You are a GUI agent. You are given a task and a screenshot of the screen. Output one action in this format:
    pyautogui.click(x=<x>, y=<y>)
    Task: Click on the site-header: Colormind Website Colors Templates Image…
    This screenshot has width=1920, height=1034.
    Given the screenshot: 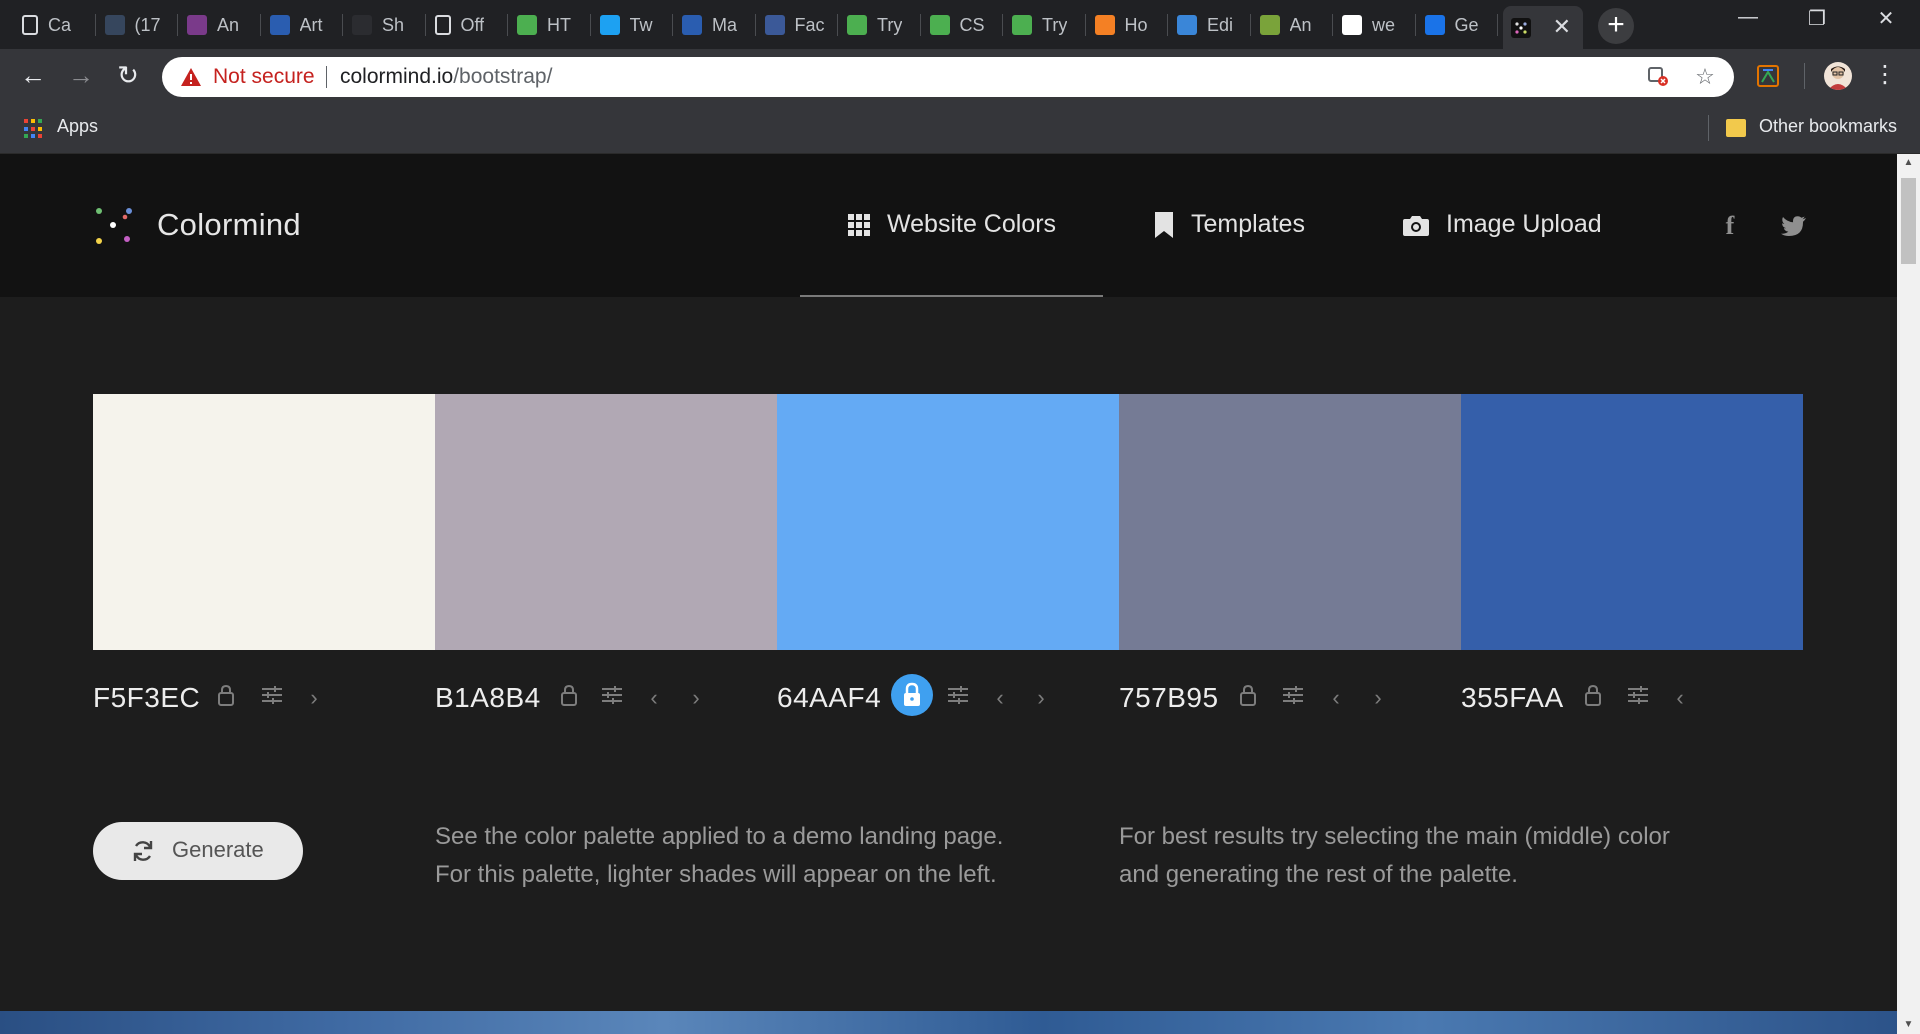 What is the action you would take?
    pyautogui.click(x=948, y=225)
    